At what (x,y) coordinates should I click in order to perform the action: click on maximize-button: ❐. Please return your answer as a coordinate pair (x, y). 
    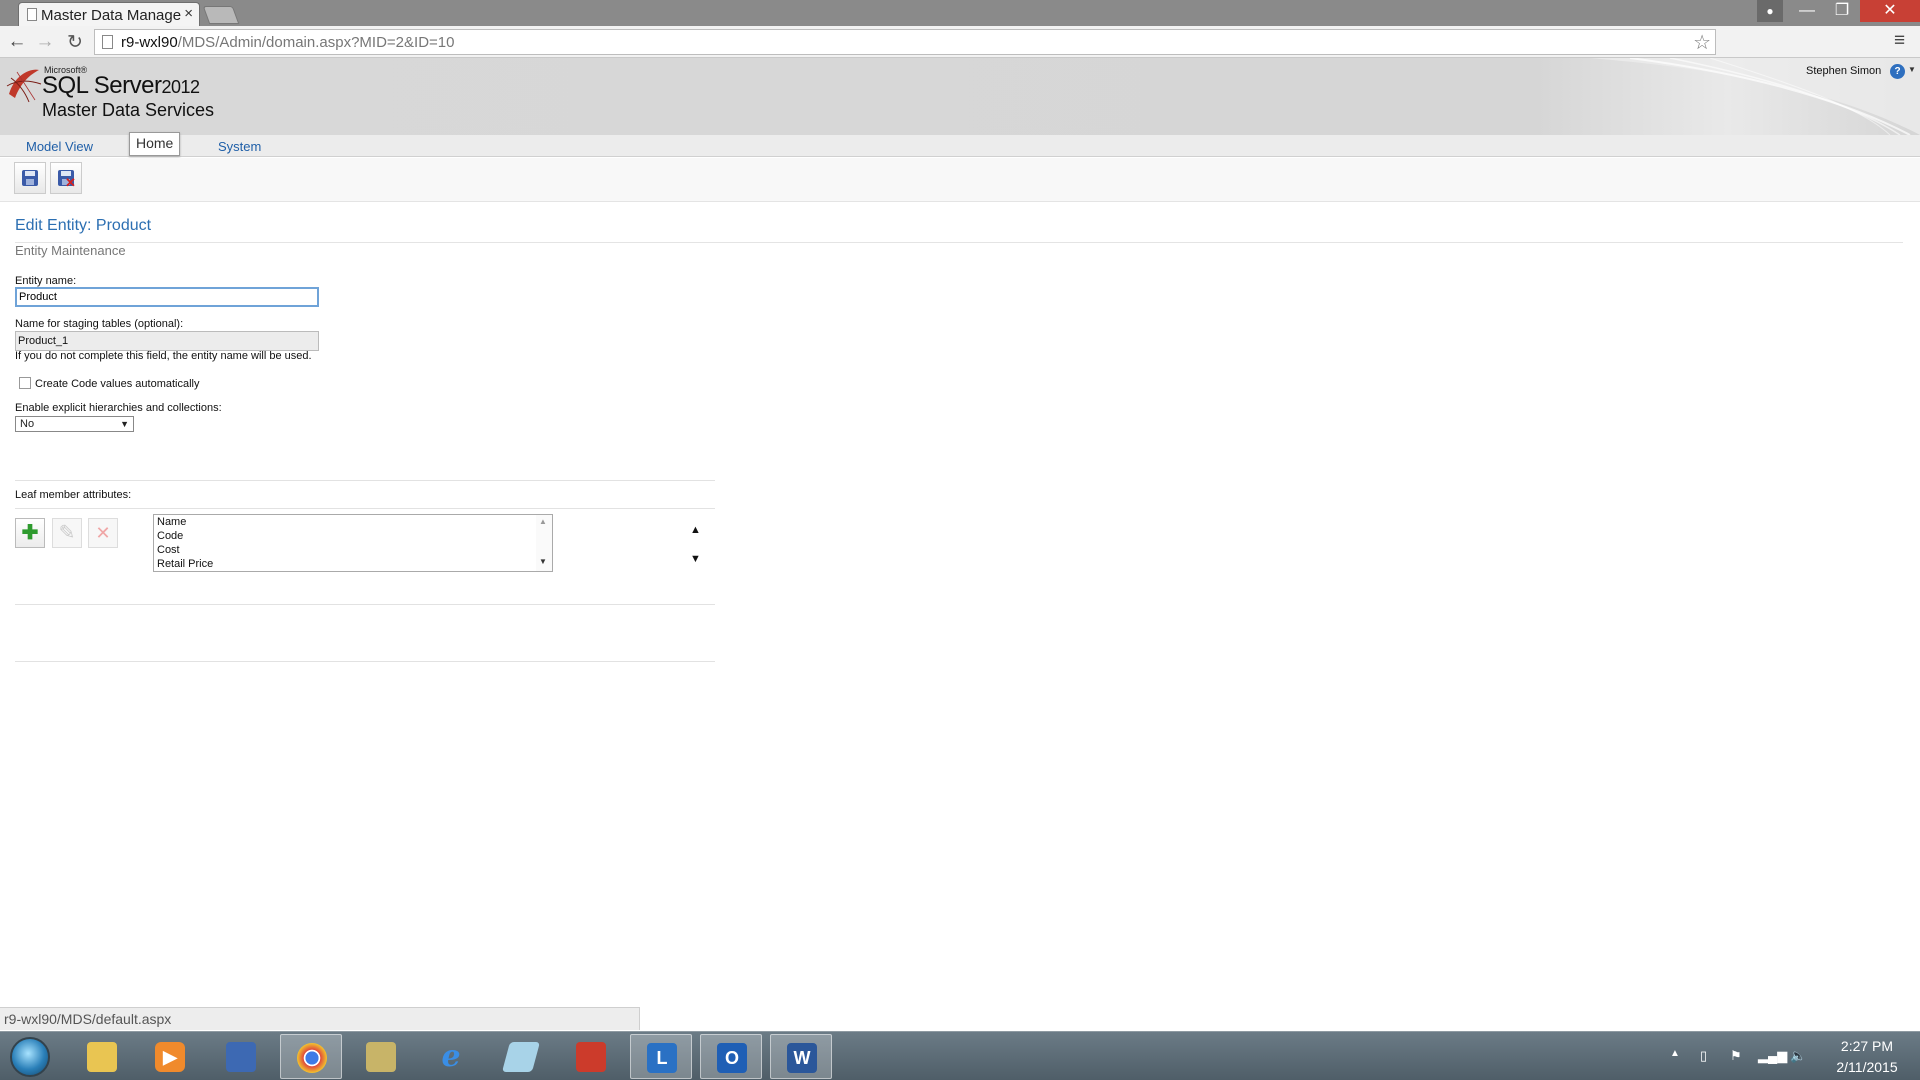
    Looking at the image, I should click on (1842, 11).